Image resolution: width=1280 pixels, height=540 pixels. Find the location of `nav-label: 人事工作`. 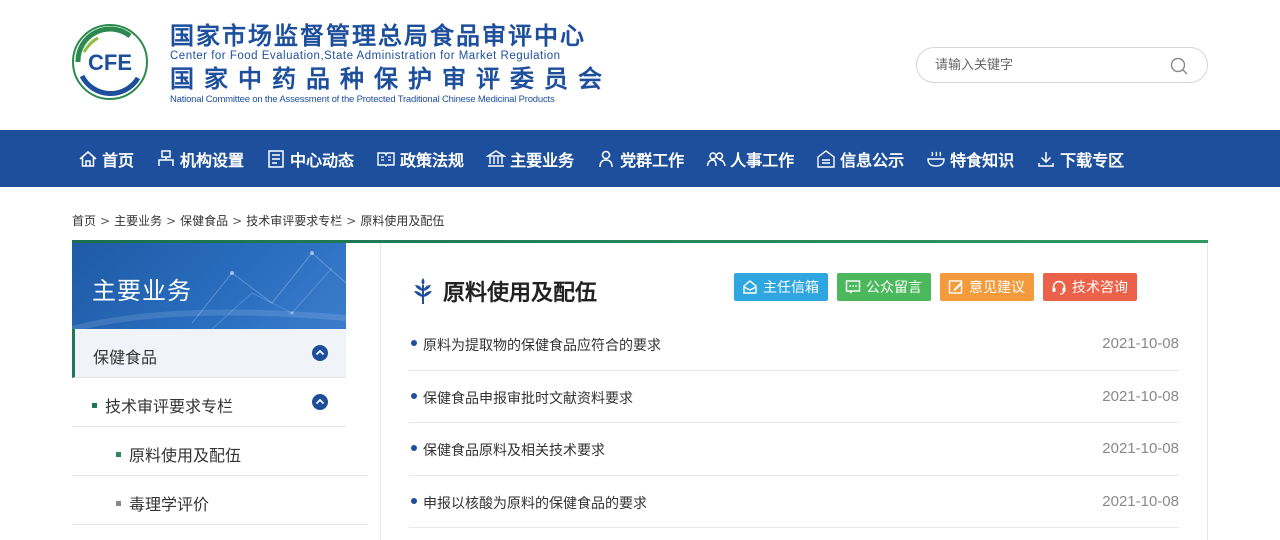

nav-label: 人事工作 is located at coordinates (762, 160).